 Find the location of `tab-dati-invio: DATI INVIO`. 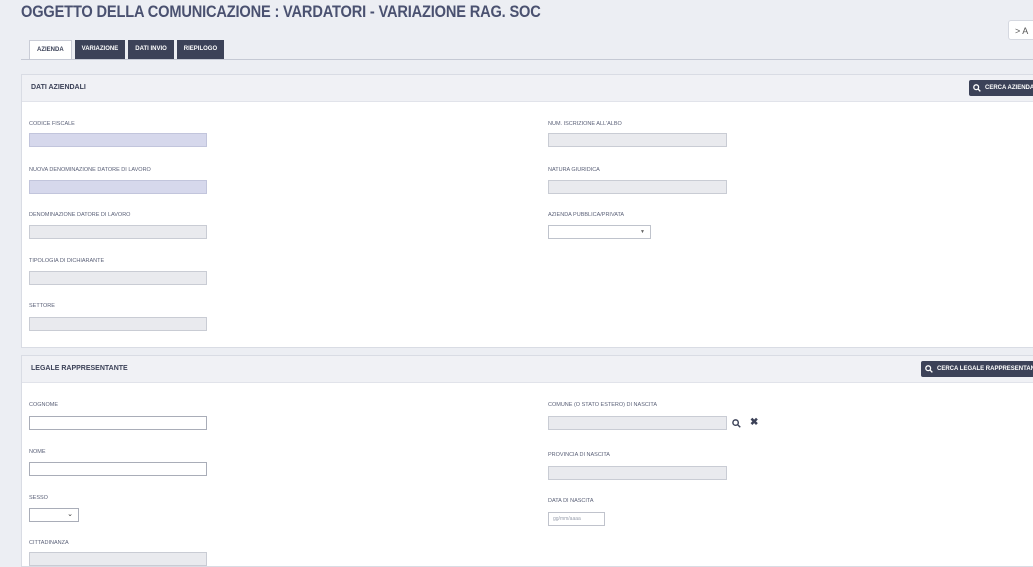

tab-dati-invio: DATI INVIO is located at coordinates (151, 49).